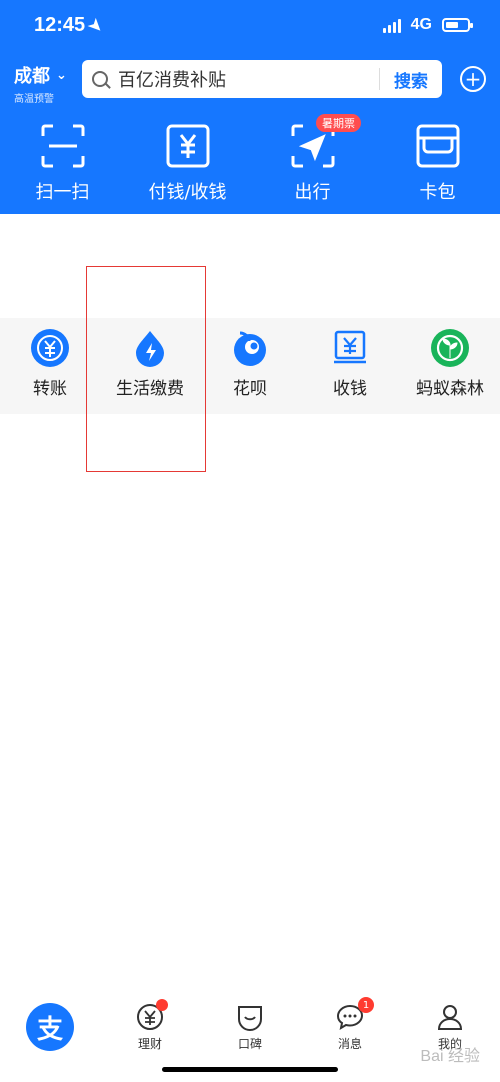 The width and height of the screenshot is (500, 1082). What do you see at coordinates (100, 79) in the screenshot?
I see `search-icon` at bounding box center [100, 79].